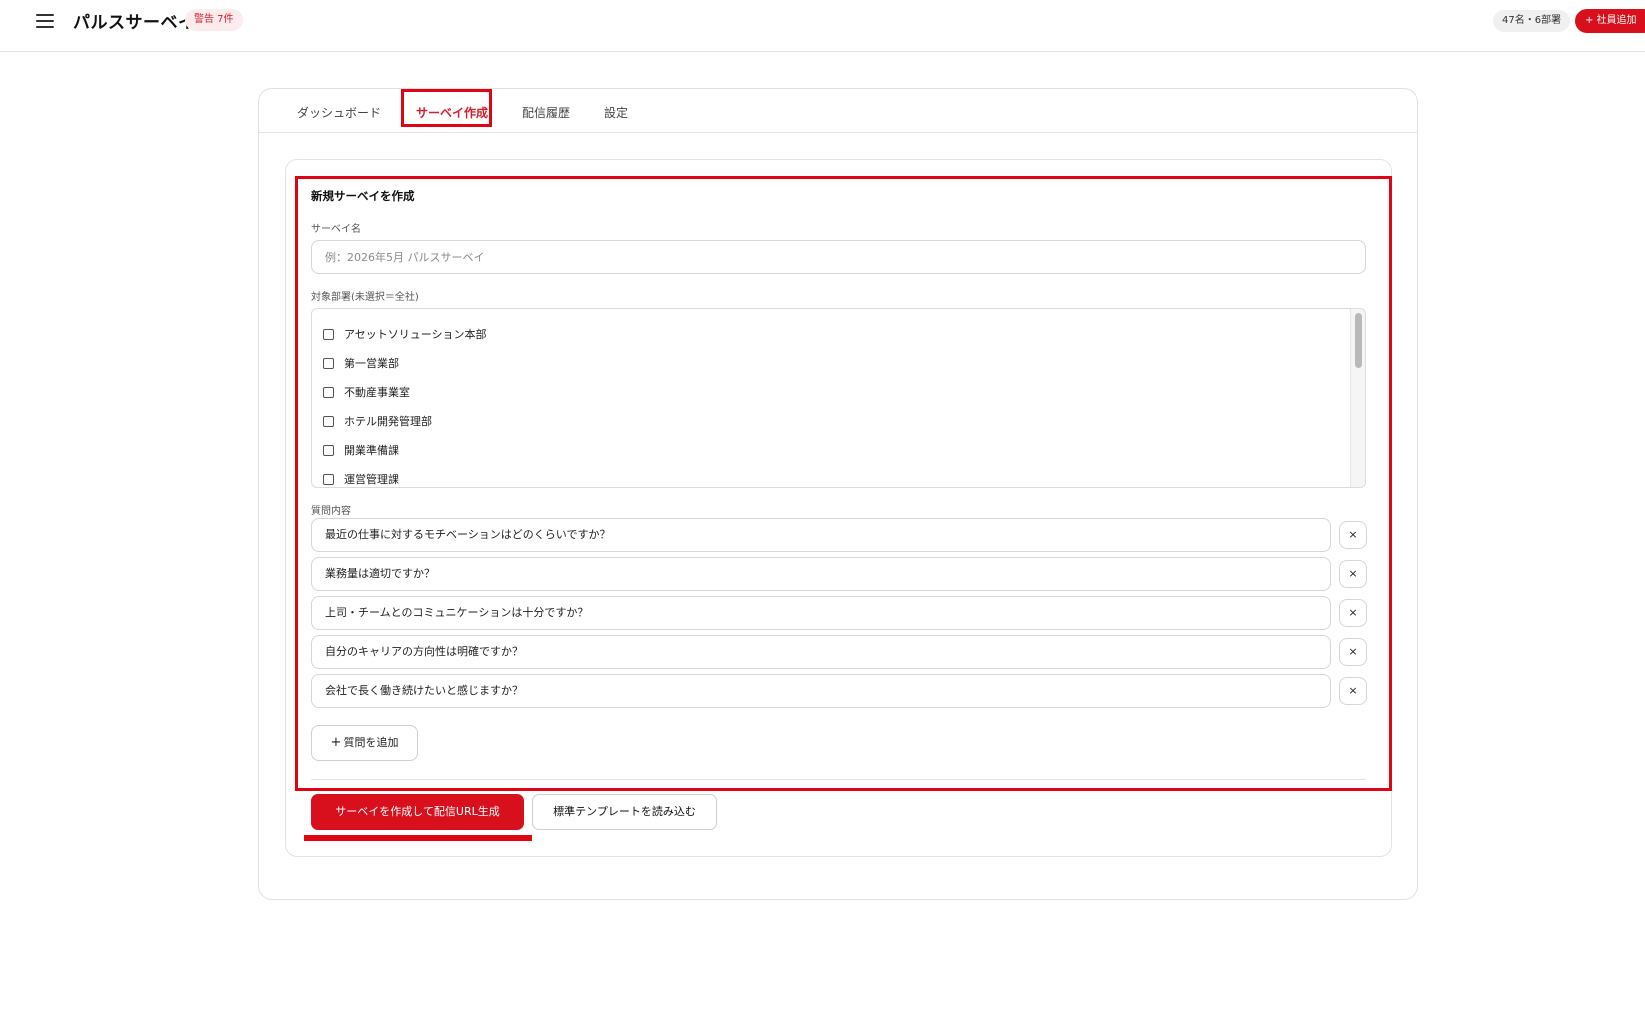 Image resolution: width=1645 pixels, height=1028 pixels. I want to click on app-header: パルスサーベイ 警告 7件 47名・6部署 + 社員追加, so click(822, 26).